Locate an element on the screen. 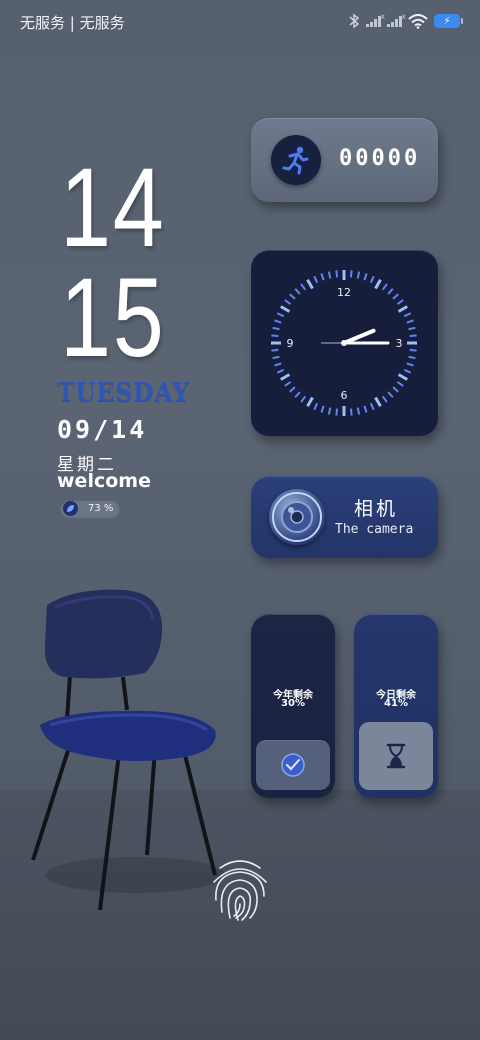 Image resolution: width=480 pixels, height=1040 pixels. clock-face: 12 3 6 9 is located at coordinates (344, 343).